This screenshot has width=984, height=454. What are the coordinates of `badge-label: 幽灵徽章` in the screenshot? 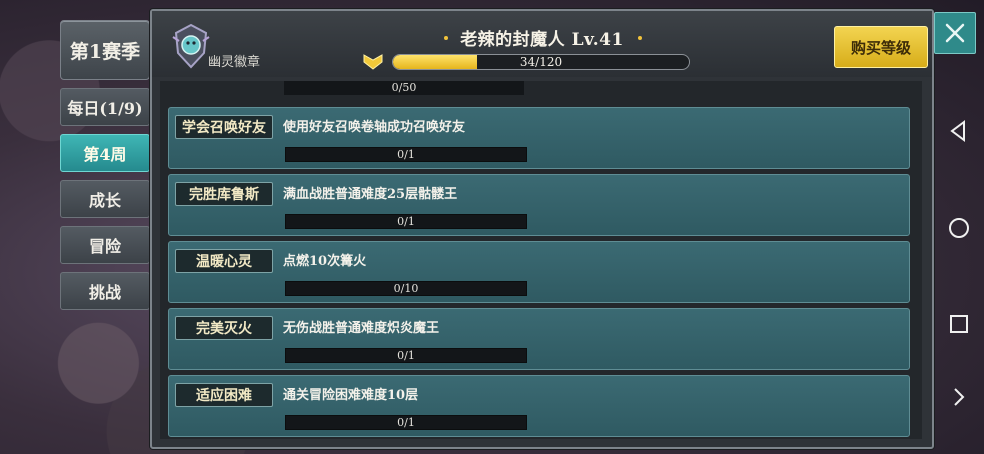 It's located at (234, 62).